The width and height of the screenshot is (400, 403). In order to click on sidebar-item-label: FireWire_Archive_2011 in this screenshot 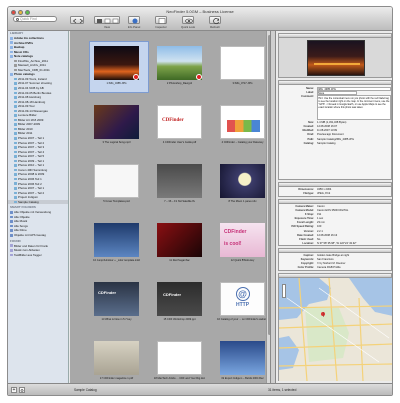, I will do `click(33, 60)`.